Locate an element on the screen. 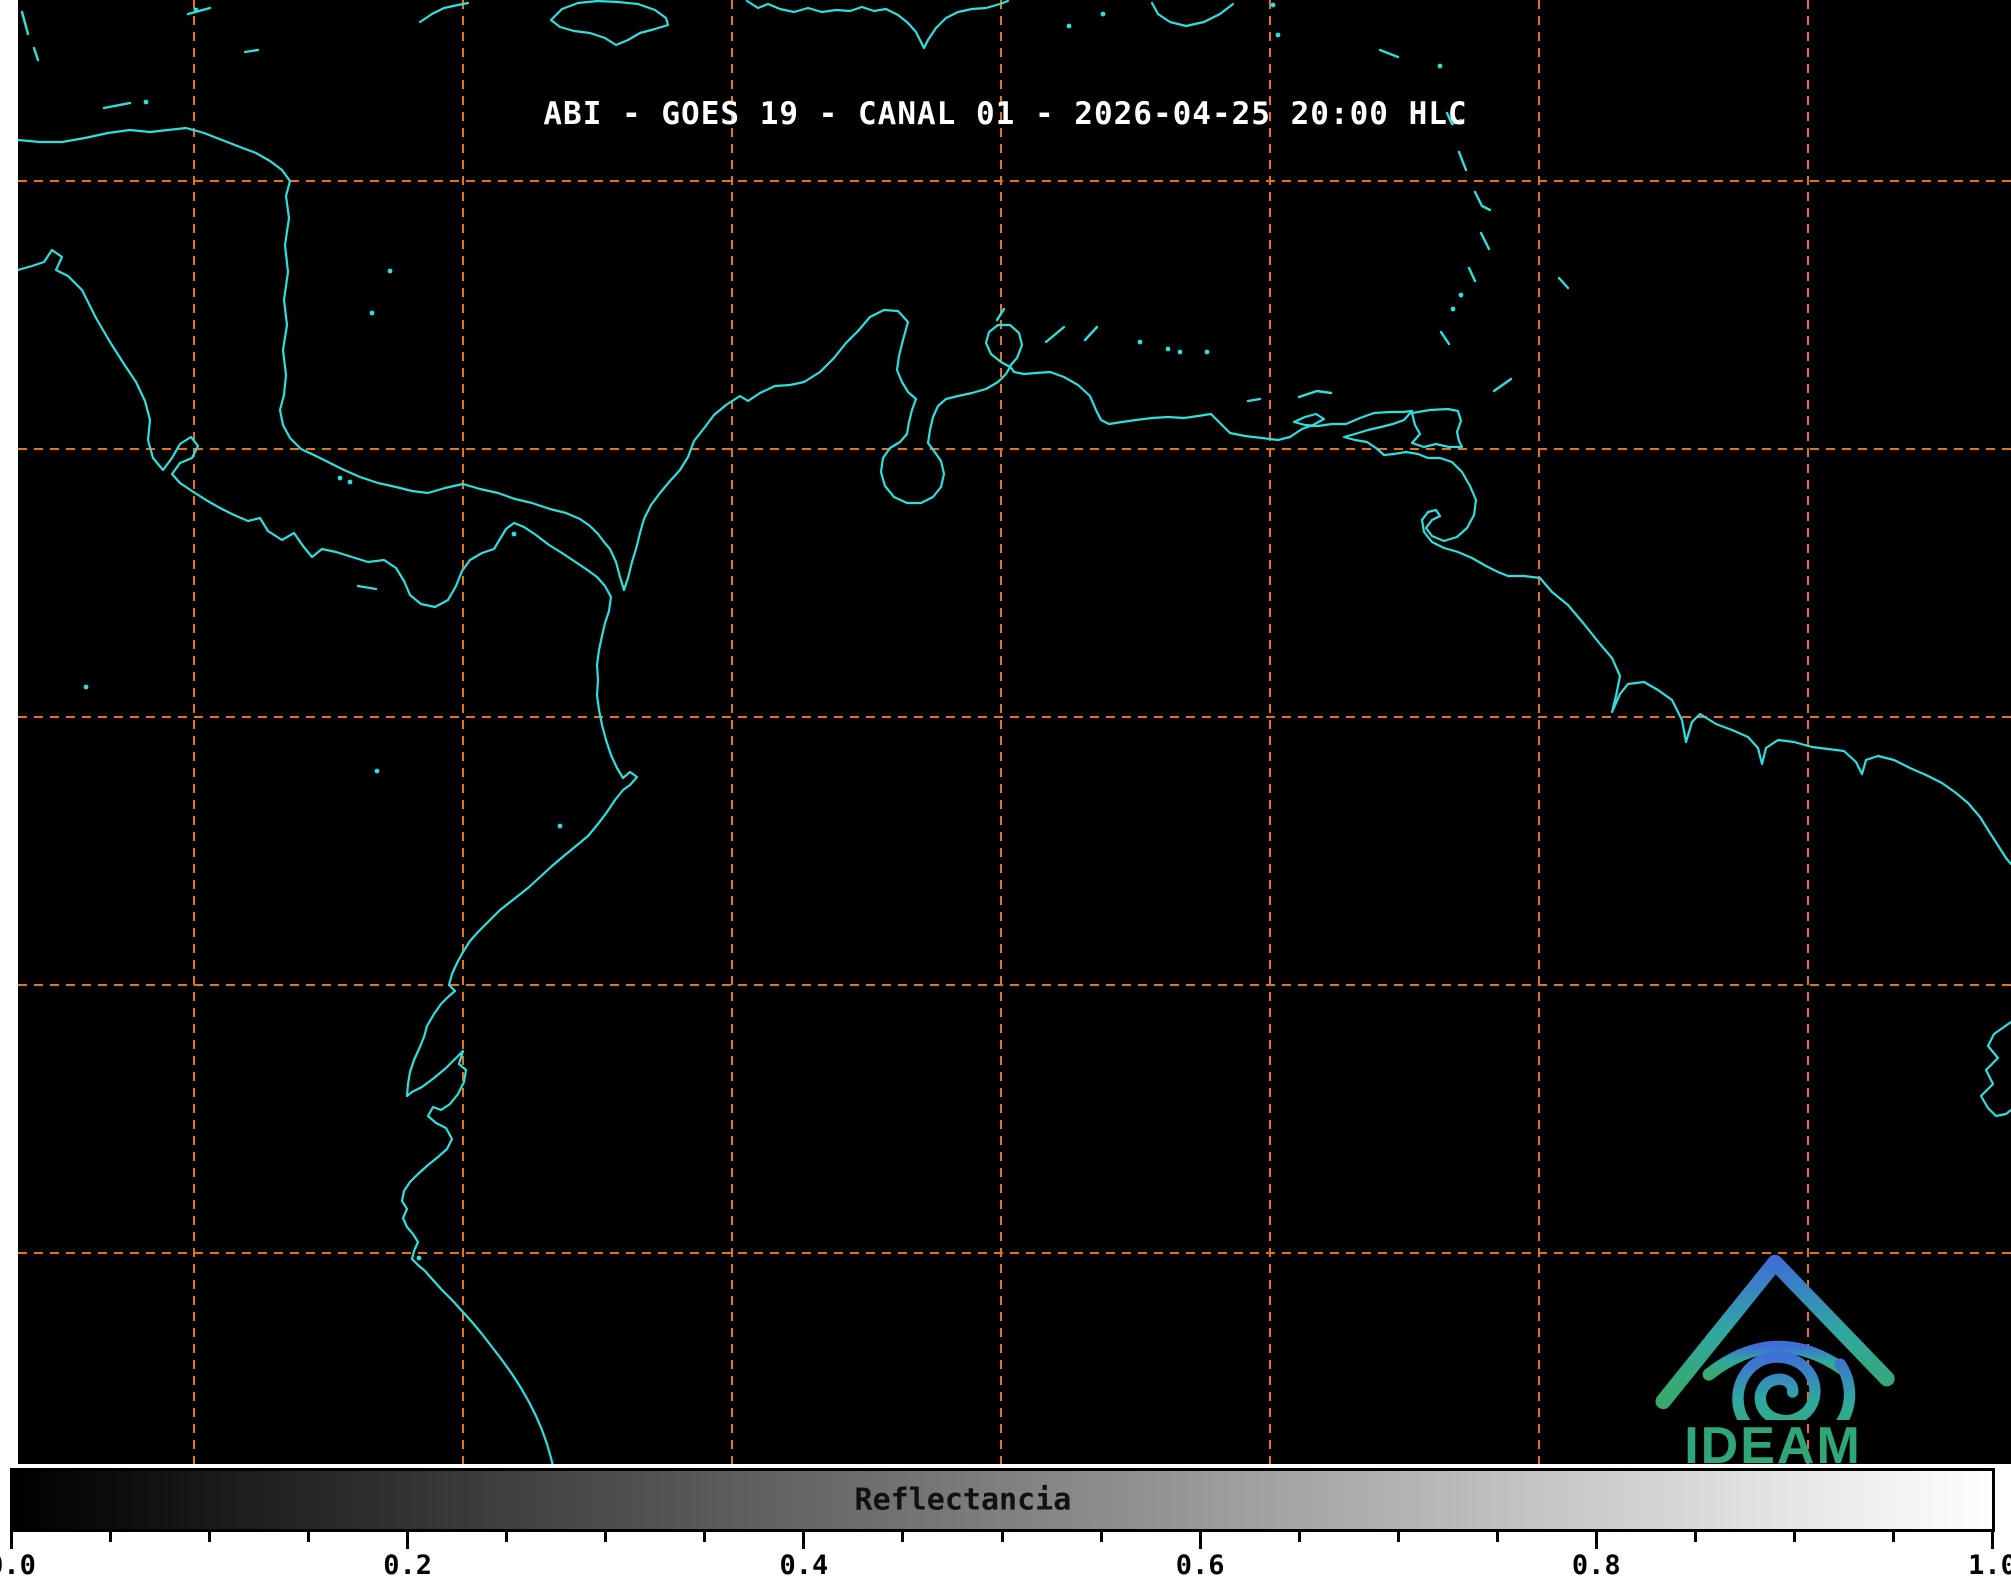  martinique is located at coordinates (1482, 201).